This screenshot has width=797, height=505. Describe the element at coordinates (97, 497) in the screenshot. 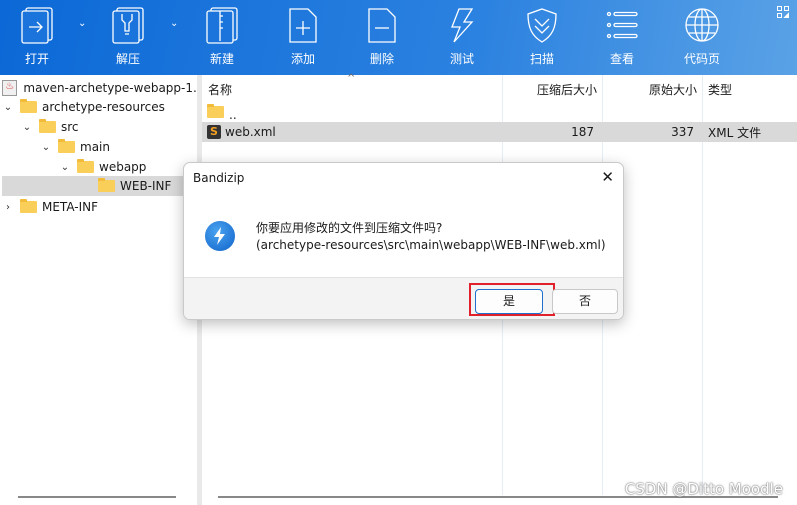

I see `tree-horizontal-scrollbar` at that location.